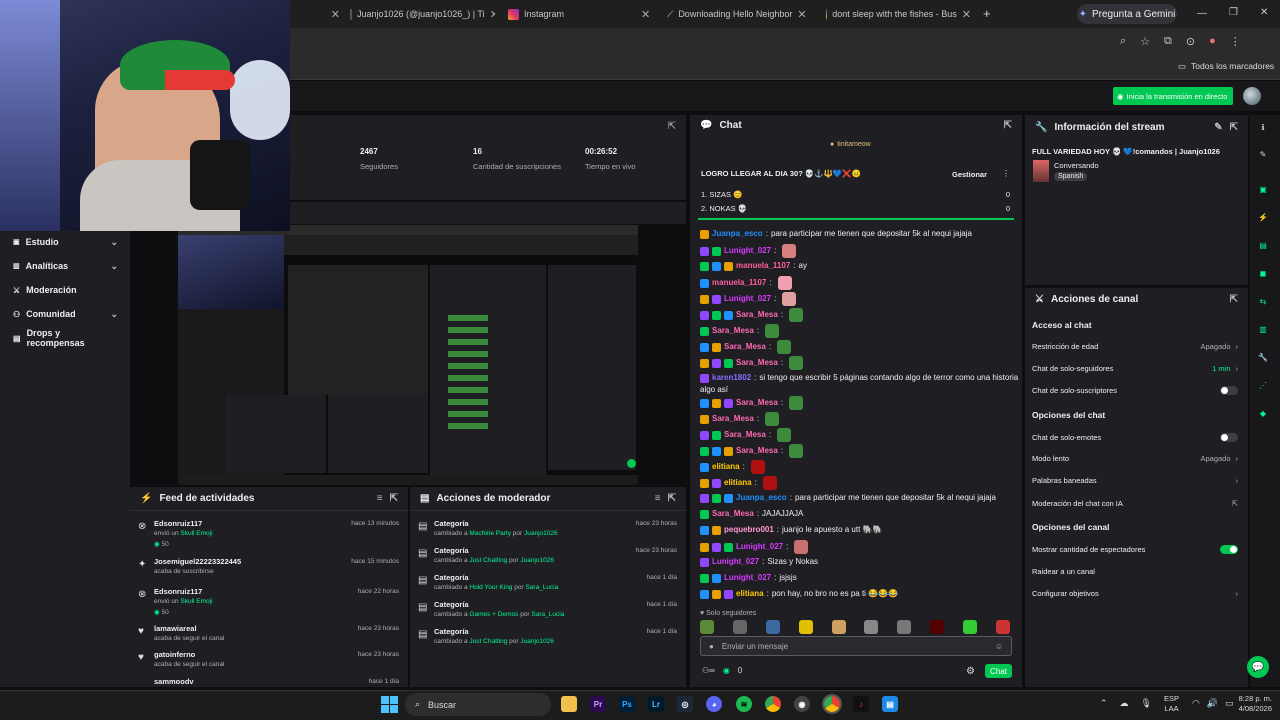 The width and height of the screenshot is (1280, 720). I want to click on language-indicator: ESP LAA, so click(1171, 704).